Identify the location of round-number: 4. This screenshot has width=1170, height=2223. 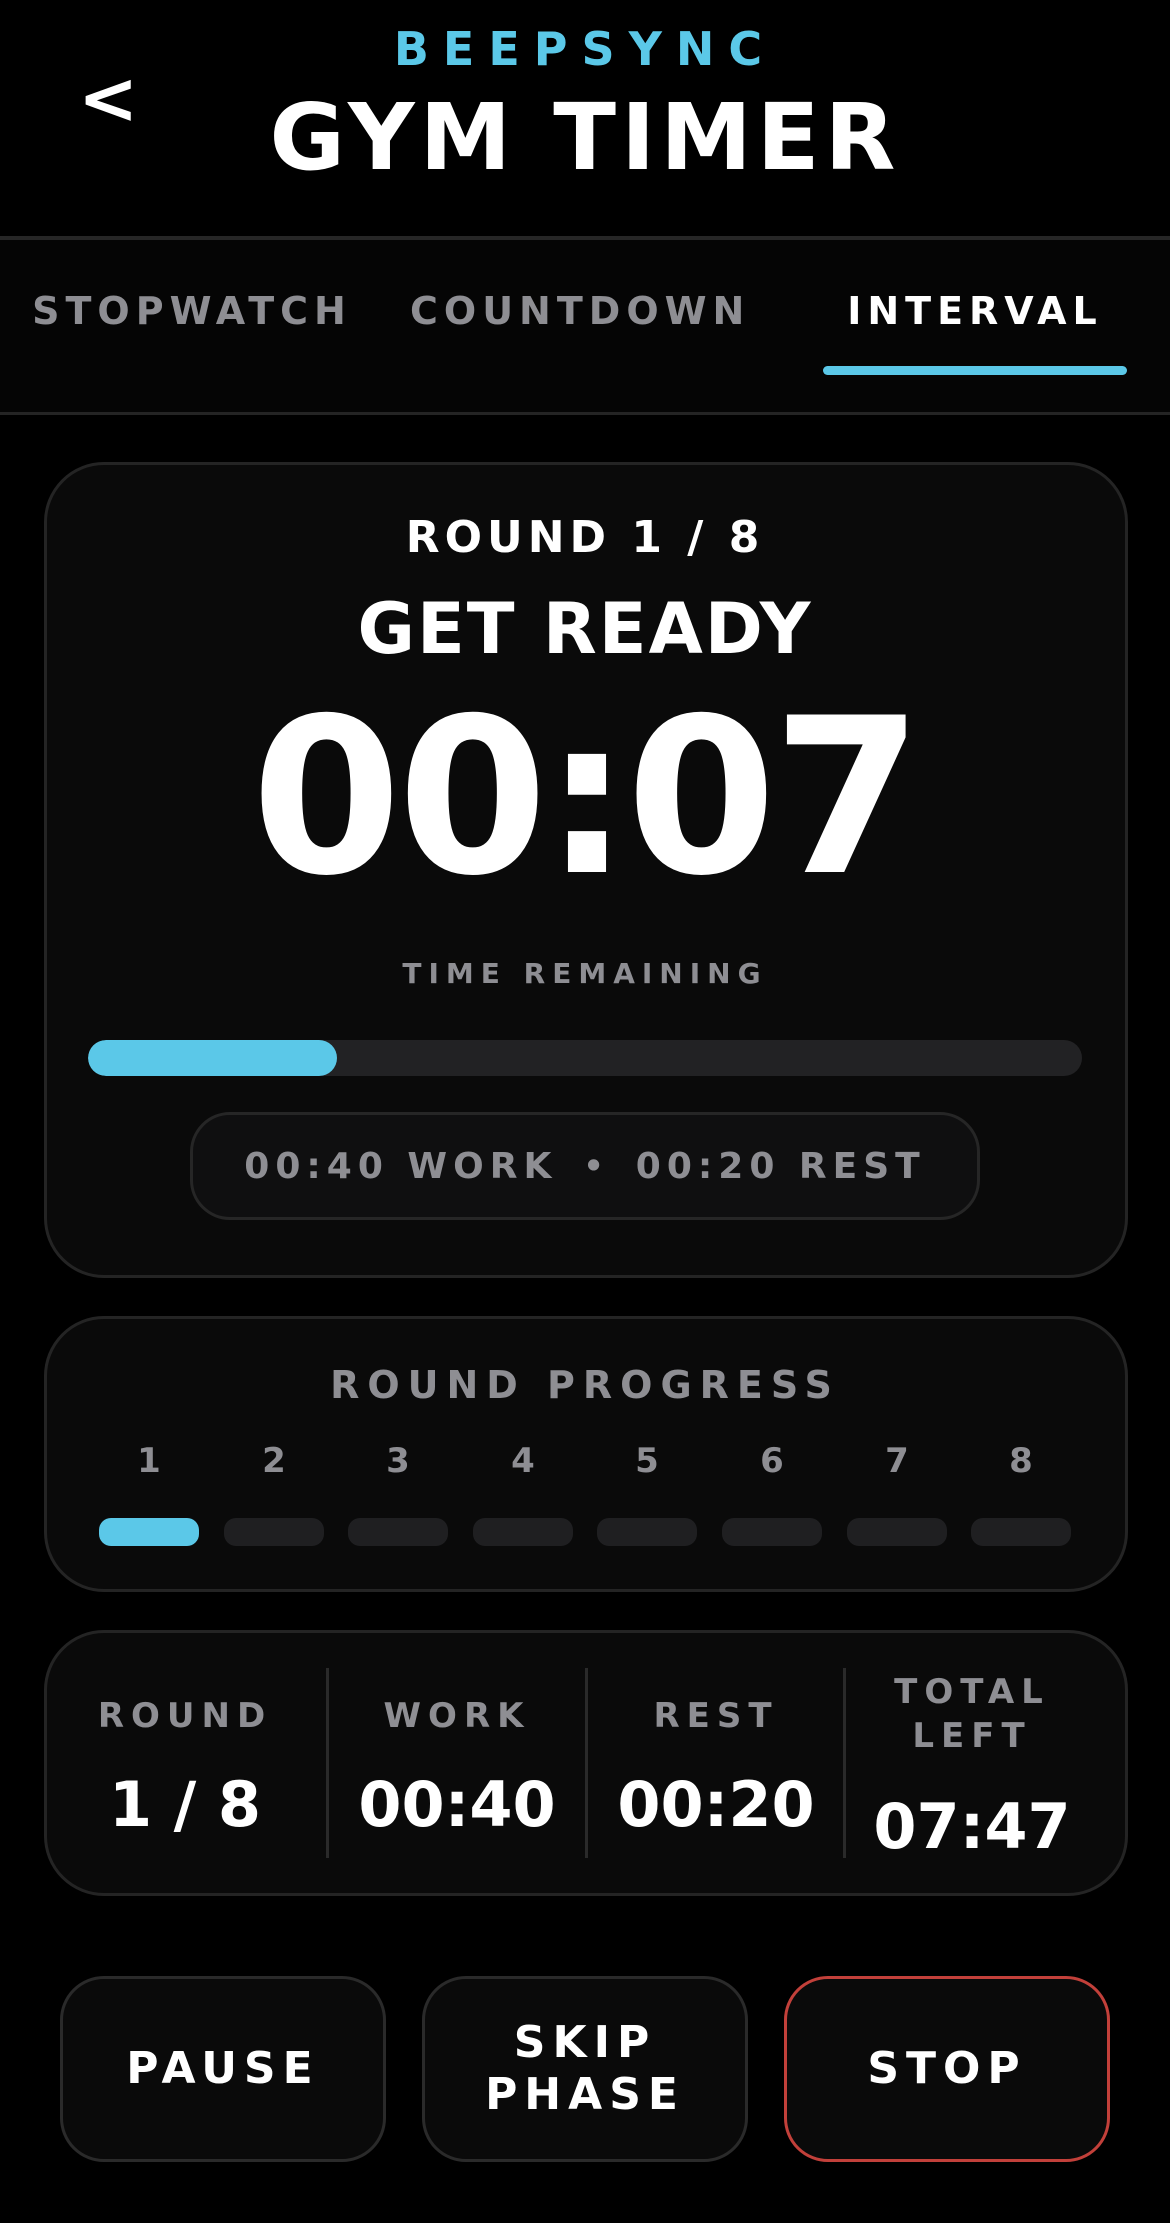
(523, 1461).